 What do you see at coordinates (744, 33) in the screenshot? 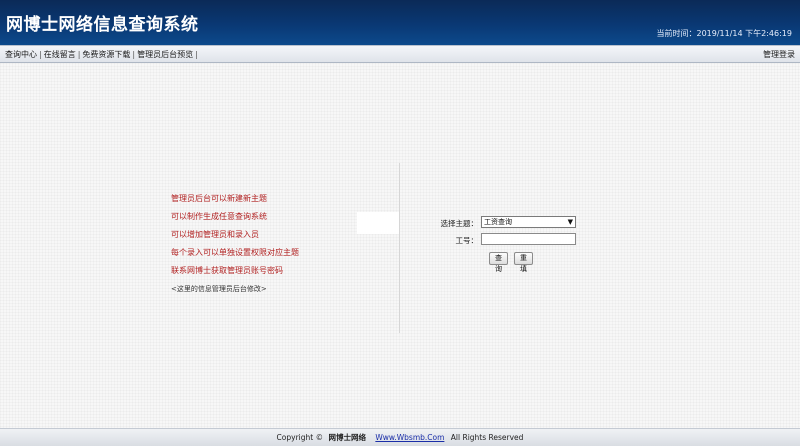
I see `time-value: 2019/11/14 下午2:46:19` at bounding box center [744, 33].